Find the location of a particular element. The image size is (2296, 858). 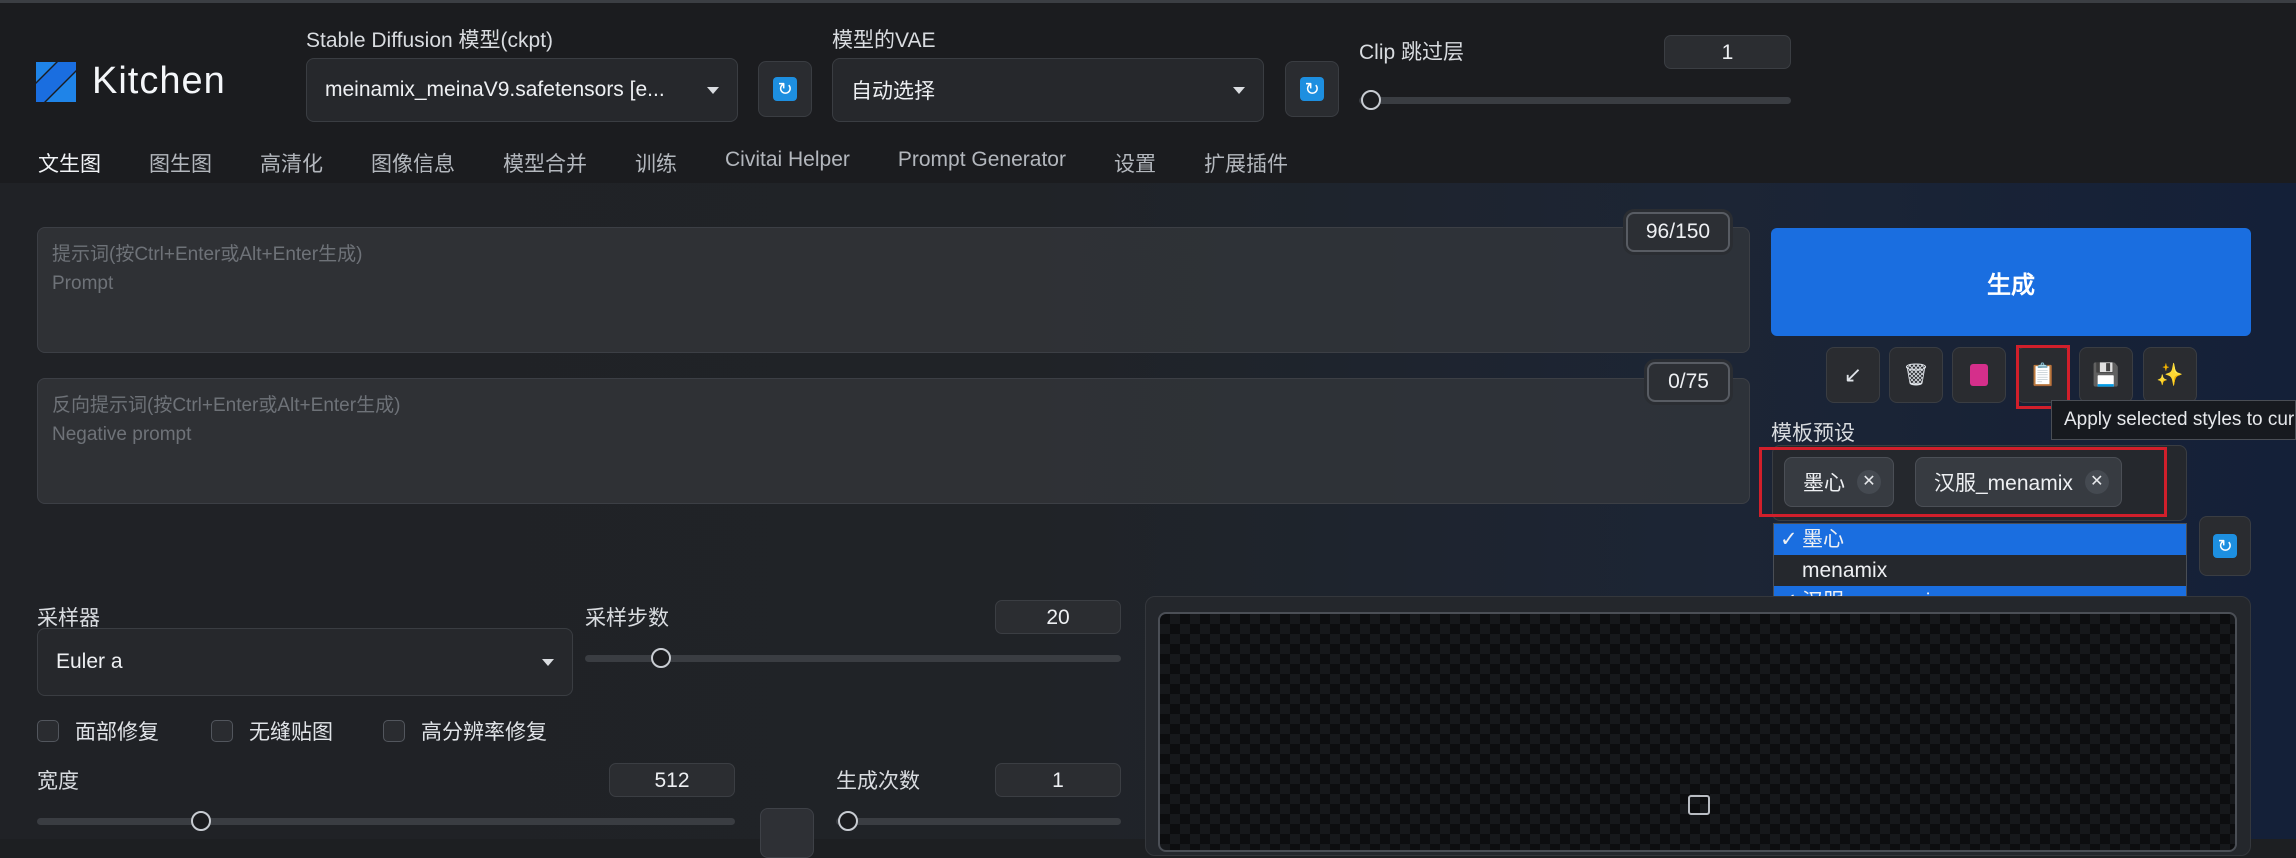

kitchen-logo-icon is located at coordinates (56, 81).